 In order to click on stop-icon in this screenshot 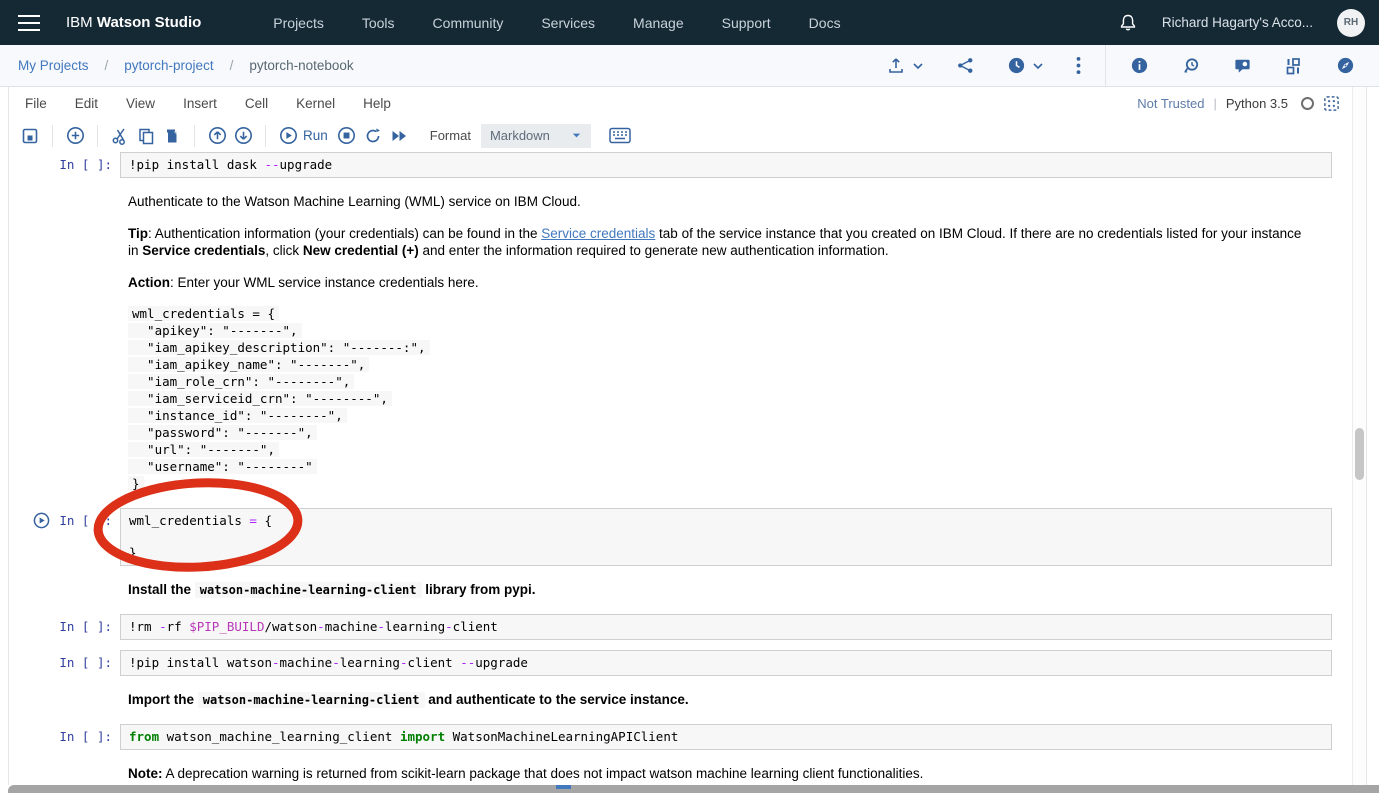, I will do `click(347, 135)`.